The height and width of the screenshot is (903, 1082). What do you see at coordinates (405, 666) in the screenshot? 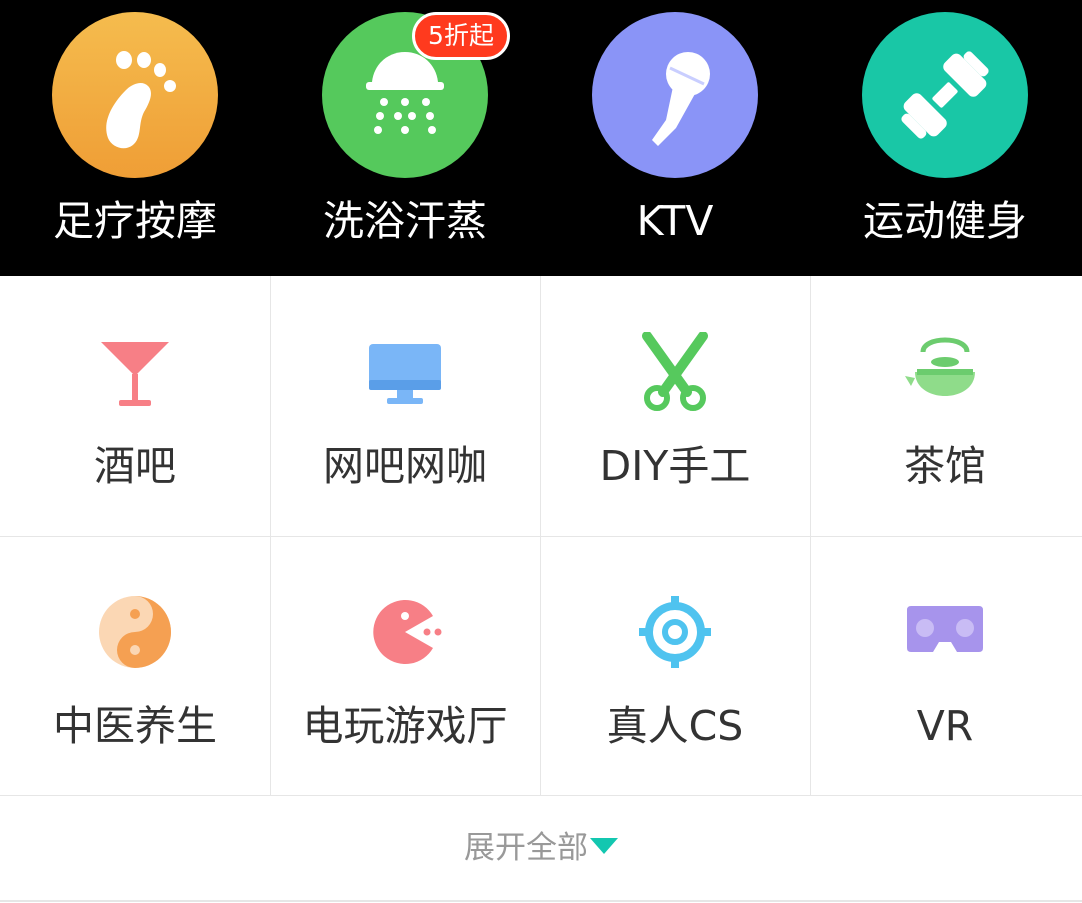
I see `category-arcade: 电玩游戏厅` at bounding box center [405, 666].